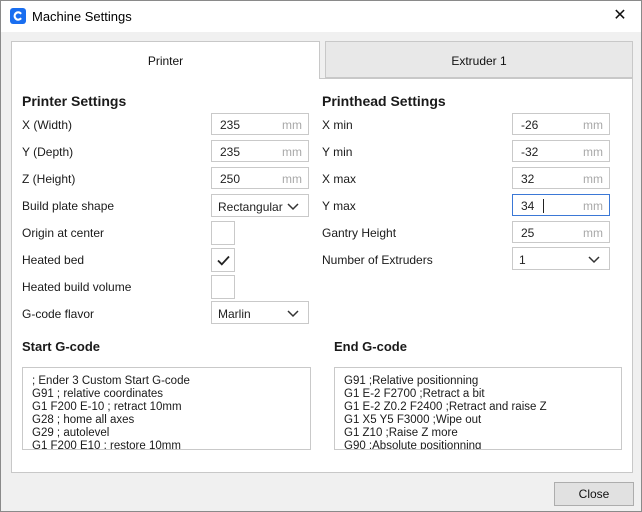  I want to click on tab-printer-label: Printer, so click(165, 61).